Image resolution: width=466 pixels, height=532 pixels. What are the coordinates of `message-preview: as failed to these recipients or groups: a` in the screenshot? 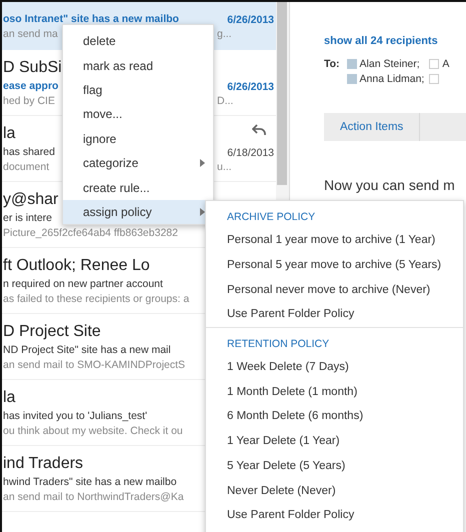 It's located at (96, 299).